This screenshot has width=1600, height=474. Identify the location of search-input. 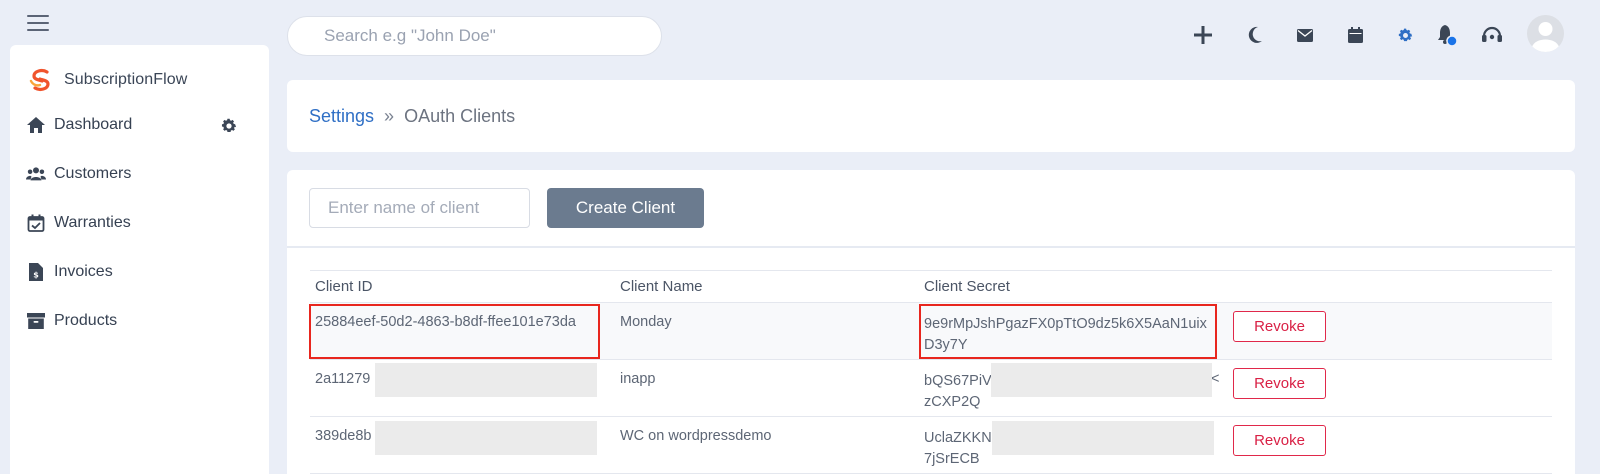
(492, 36).